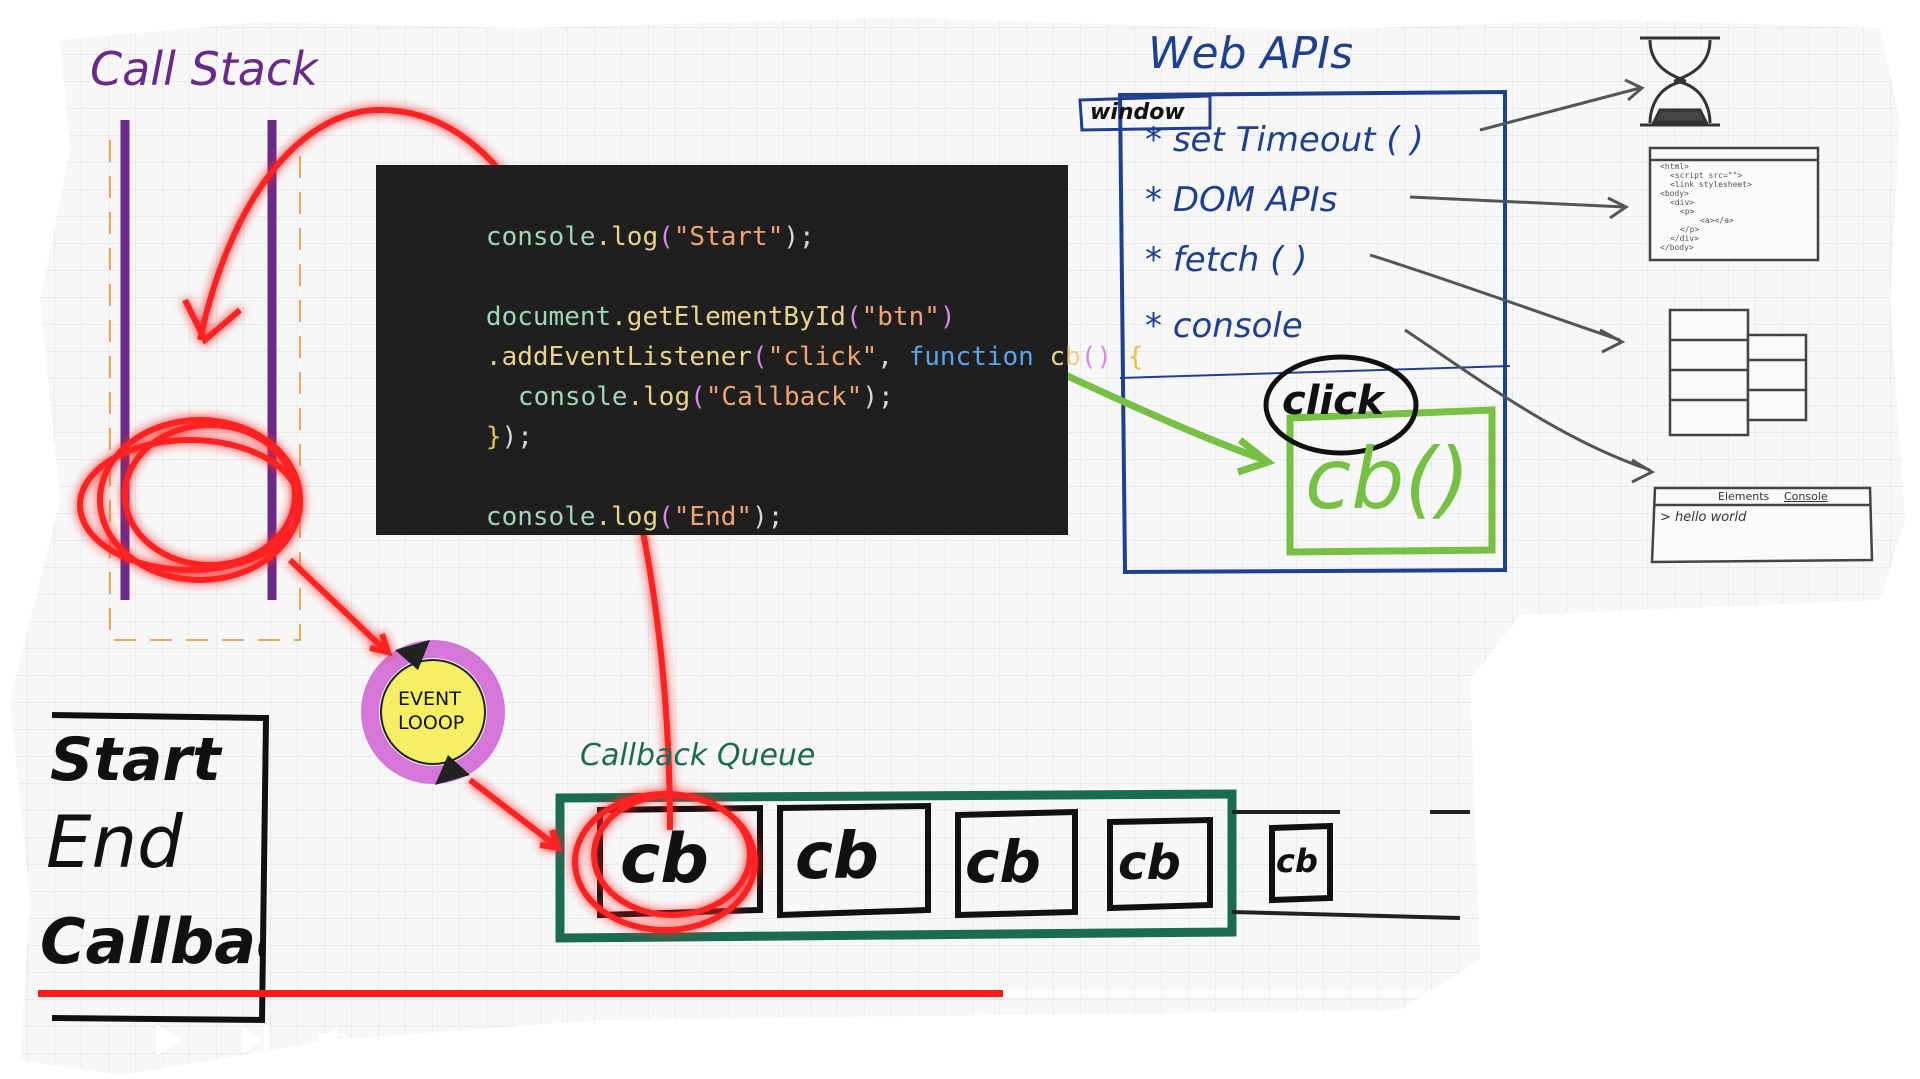  What do you see at coordinates (256, 1040) in the screenshot?
I see `next-icon` at bounding box center [256, 1040].